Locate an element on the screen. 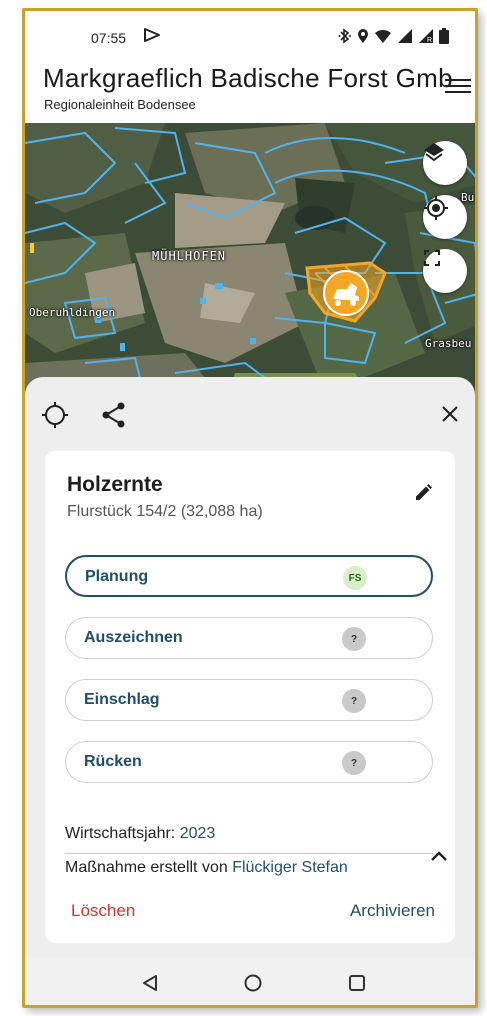 The height and width of the screenshot is (1016, 487). battery-icon is located at coordinates (444, 38).